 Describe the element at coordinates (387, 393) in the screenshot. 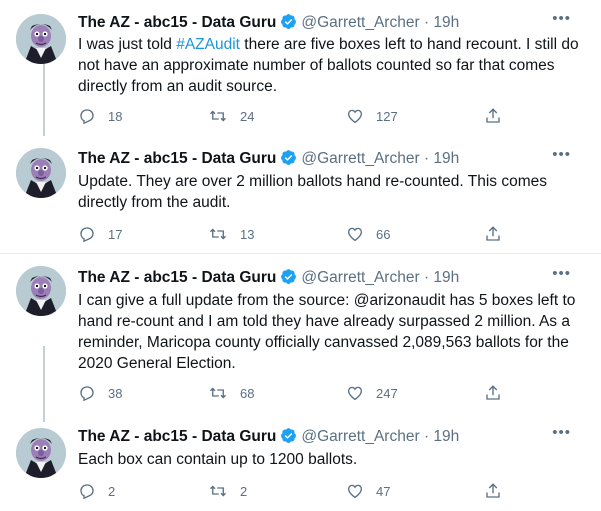

I see `like-count: 247` at that location.